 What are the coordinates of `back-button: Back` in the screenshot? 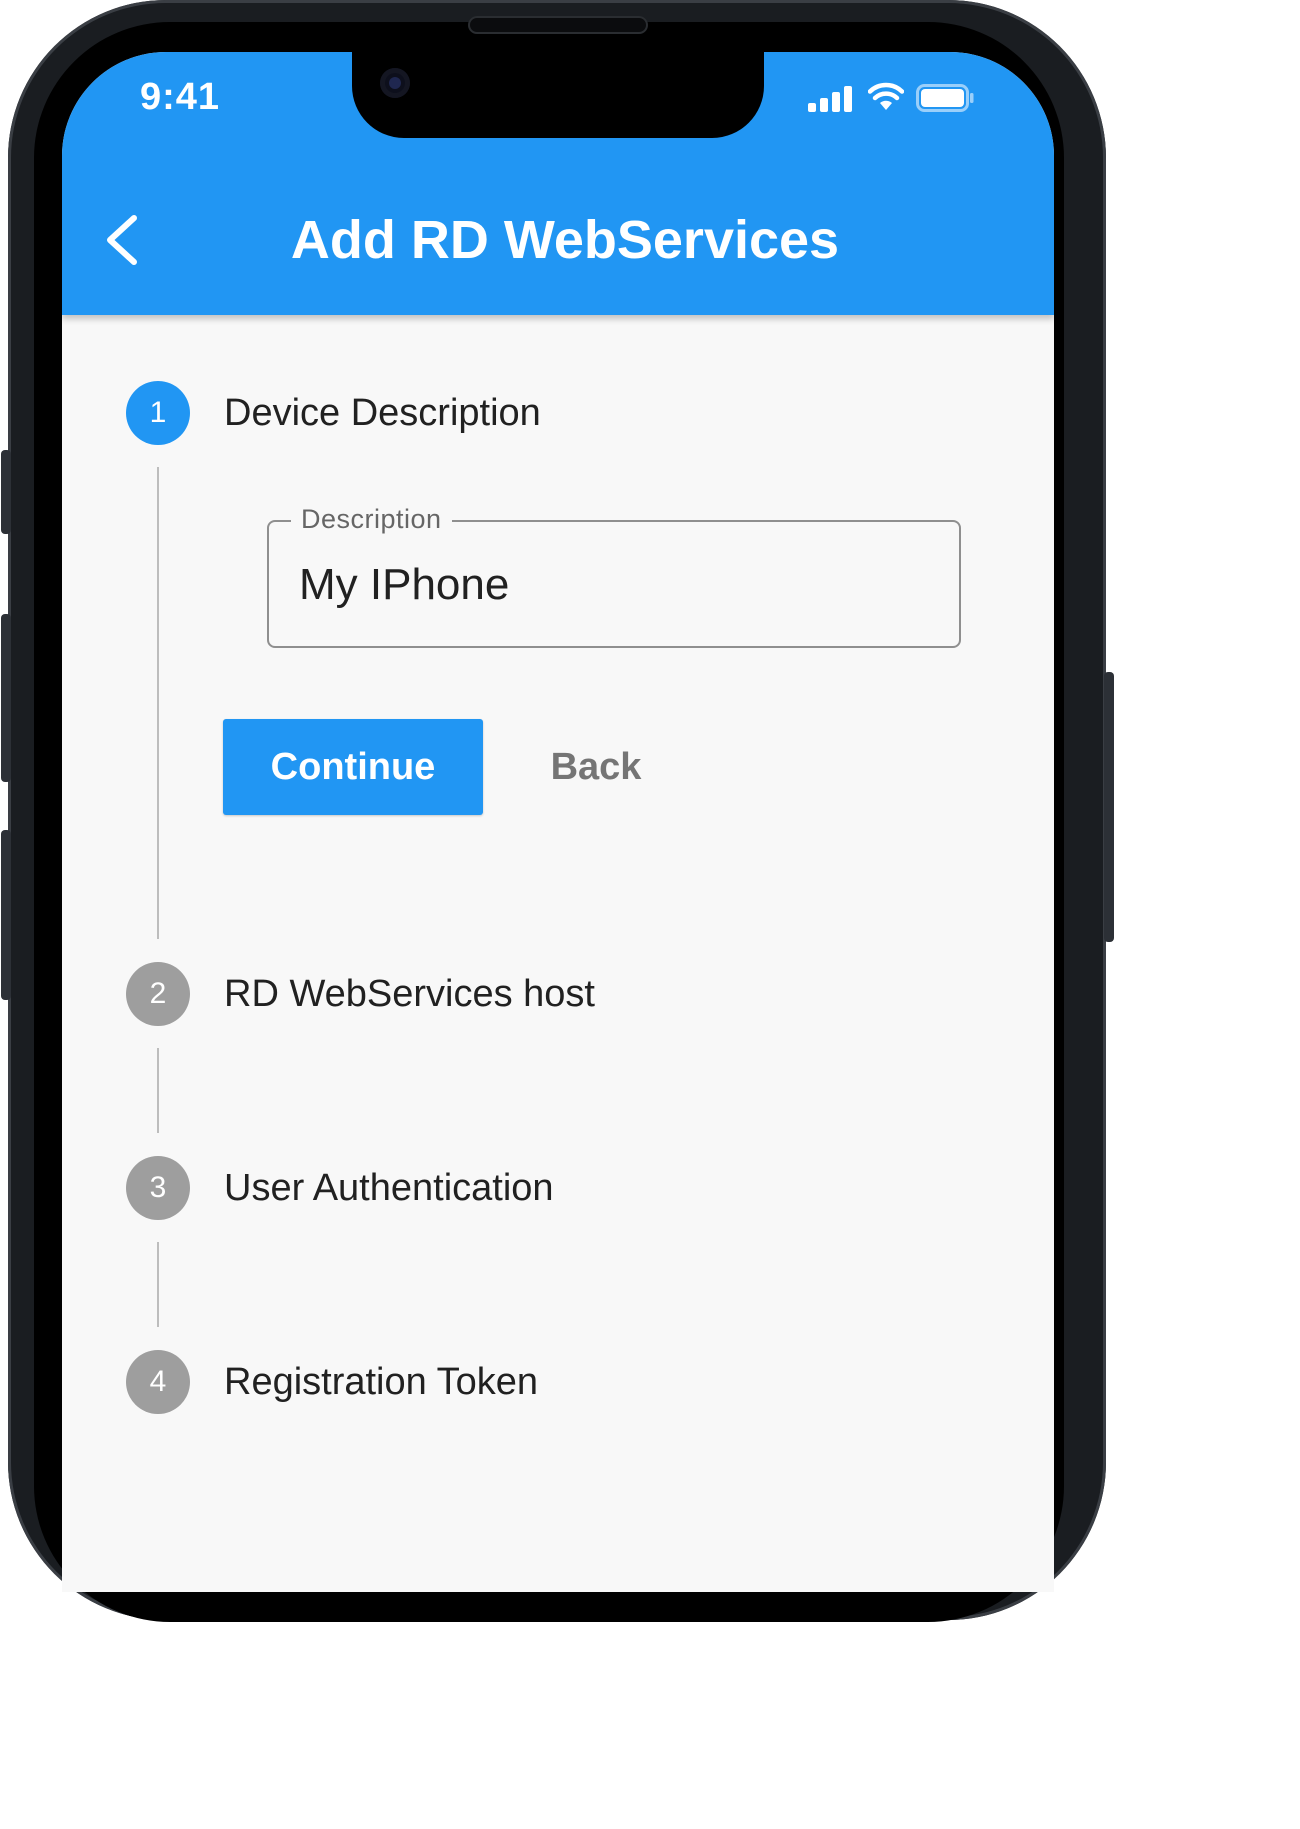 It's located at (596, 767).